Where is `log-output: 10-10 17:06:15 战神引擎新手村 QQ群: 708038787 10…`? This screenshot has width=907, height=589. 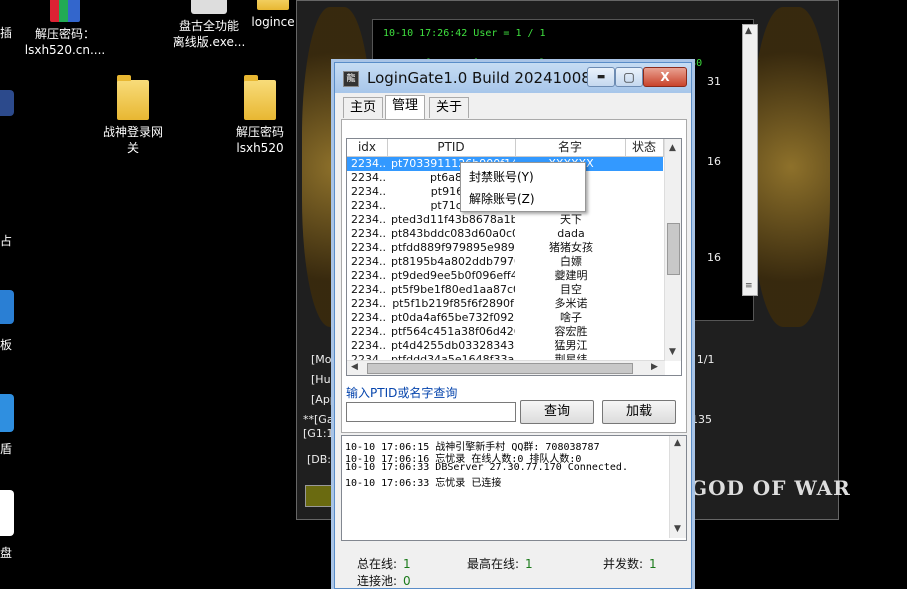
log-output: 10-10 17:06:15 战神引擎新手村 QQ群: 708038787 10… is located at coordinates (514, 488).